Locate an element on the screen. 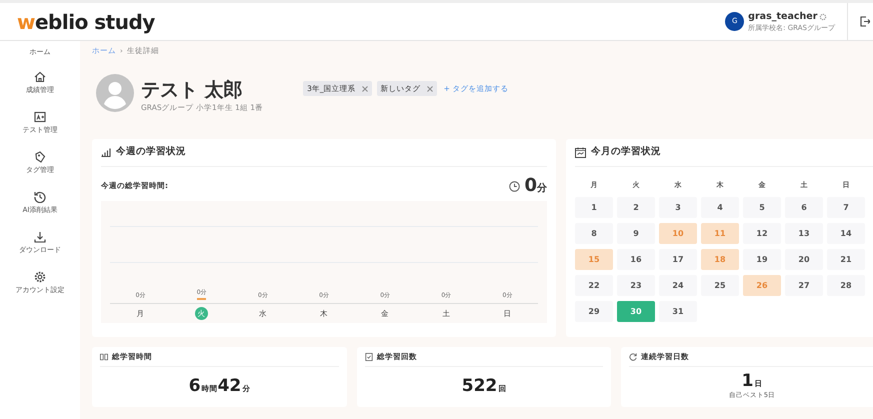  calendar-day: 12 is located at coordinates (762, 233).